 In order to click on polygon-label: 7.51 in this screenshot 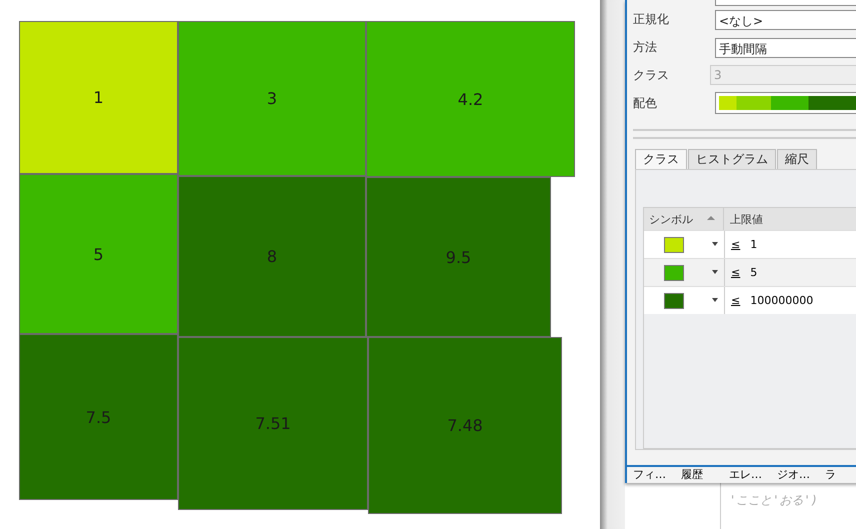, I will do `click(273, 423)`.